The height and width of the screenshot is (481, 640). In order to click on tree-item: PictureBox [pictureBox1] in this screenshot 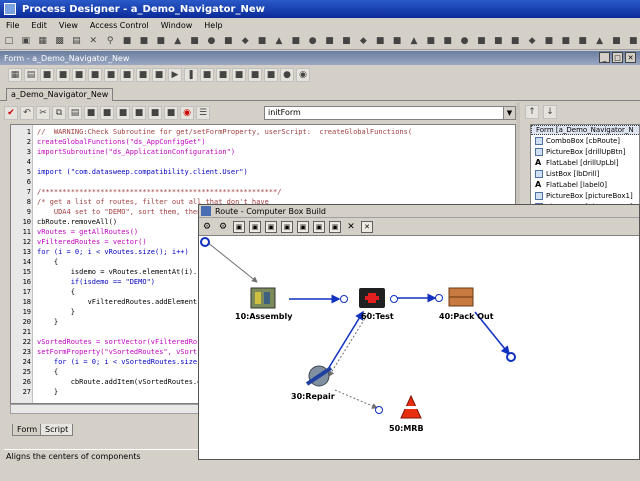, I will do `click(584, 196)`.